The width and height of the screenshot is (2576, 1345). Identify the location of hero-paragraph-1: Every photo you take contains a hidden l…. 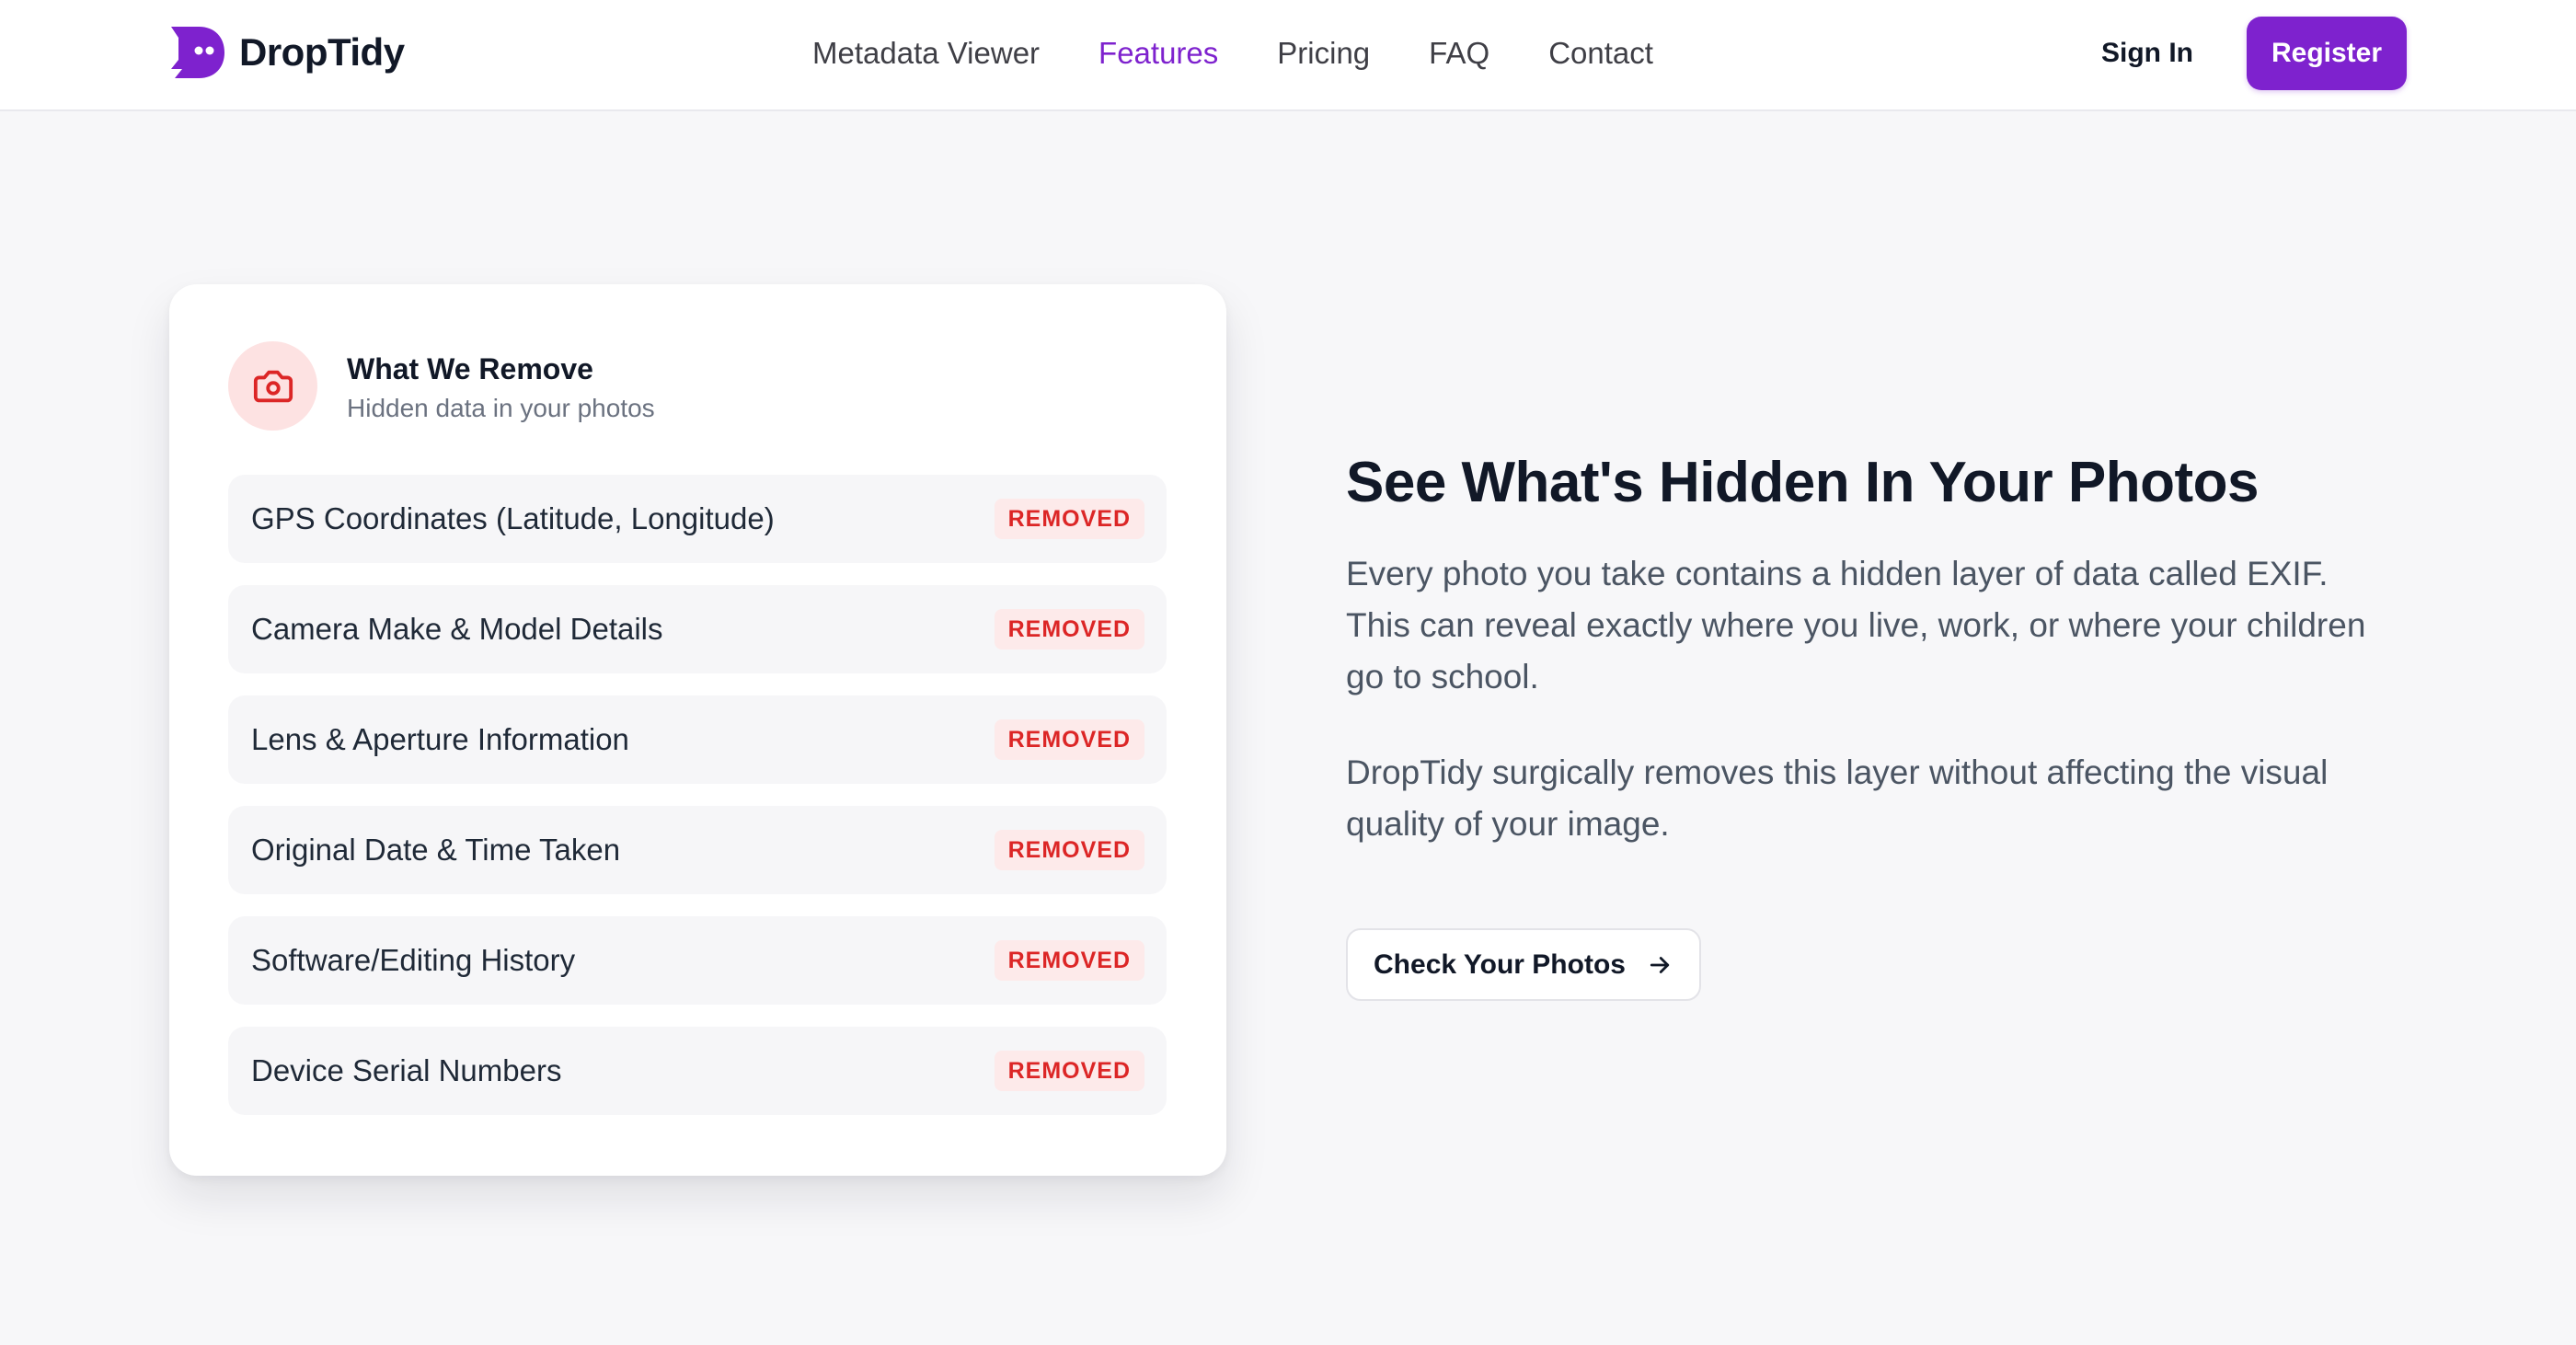
(1856, 625).